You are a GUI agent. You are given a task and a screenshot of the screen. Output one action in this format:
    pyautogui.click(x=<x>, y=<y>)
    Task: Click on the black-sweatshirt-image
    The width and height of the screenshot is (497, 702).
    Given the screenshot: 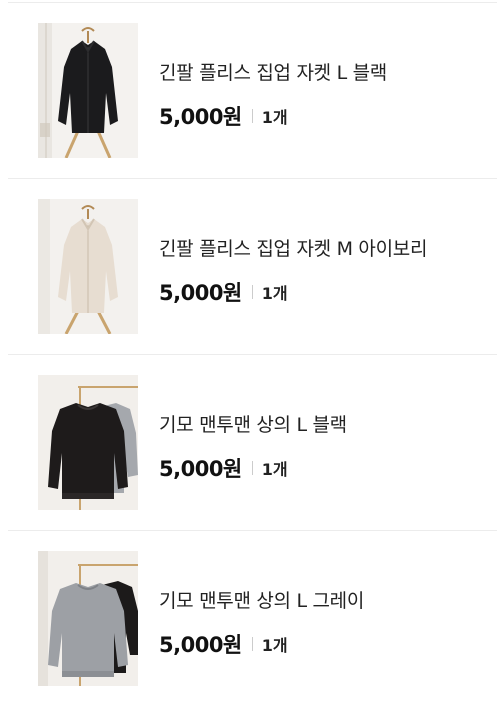 What is the action you would take?
    pyautogui.click(x=88, y=442)
    